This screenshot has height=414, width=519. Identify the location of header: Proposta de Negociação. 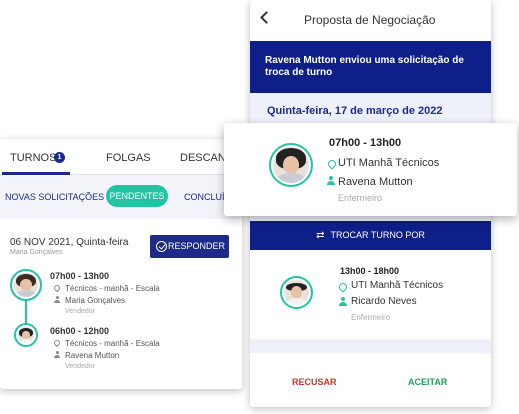
(370, 20).